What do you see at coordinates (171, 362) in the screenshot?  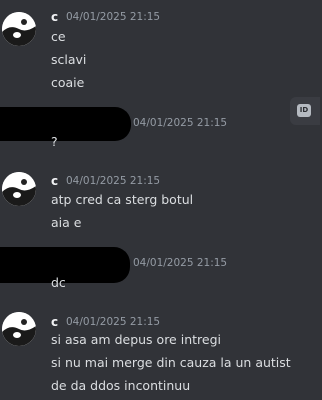 I see `message-text: si nu mai merge din cauza la un autist` at bounding box center [171, 362].